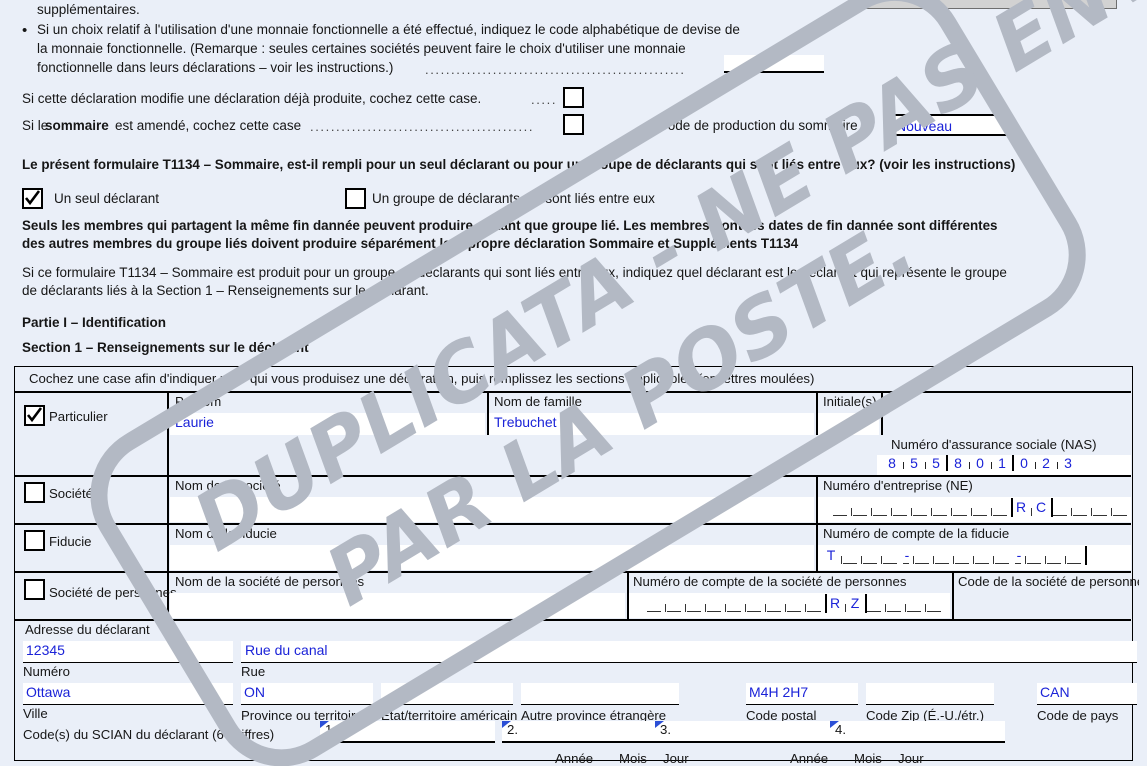  What do you see at coordinates (538, 401) in the screenshot?
I see `lastname-label: Nom de famille` at bounding box center [538, 401].